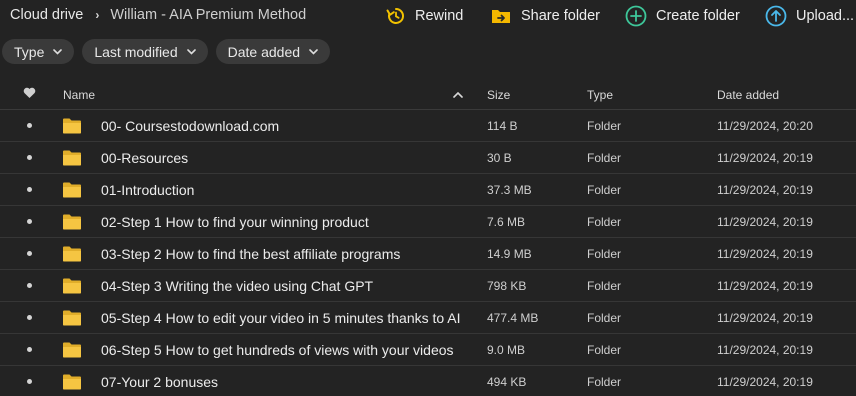  I want to click on create-folder-label: Create folder, so click(698, 16).